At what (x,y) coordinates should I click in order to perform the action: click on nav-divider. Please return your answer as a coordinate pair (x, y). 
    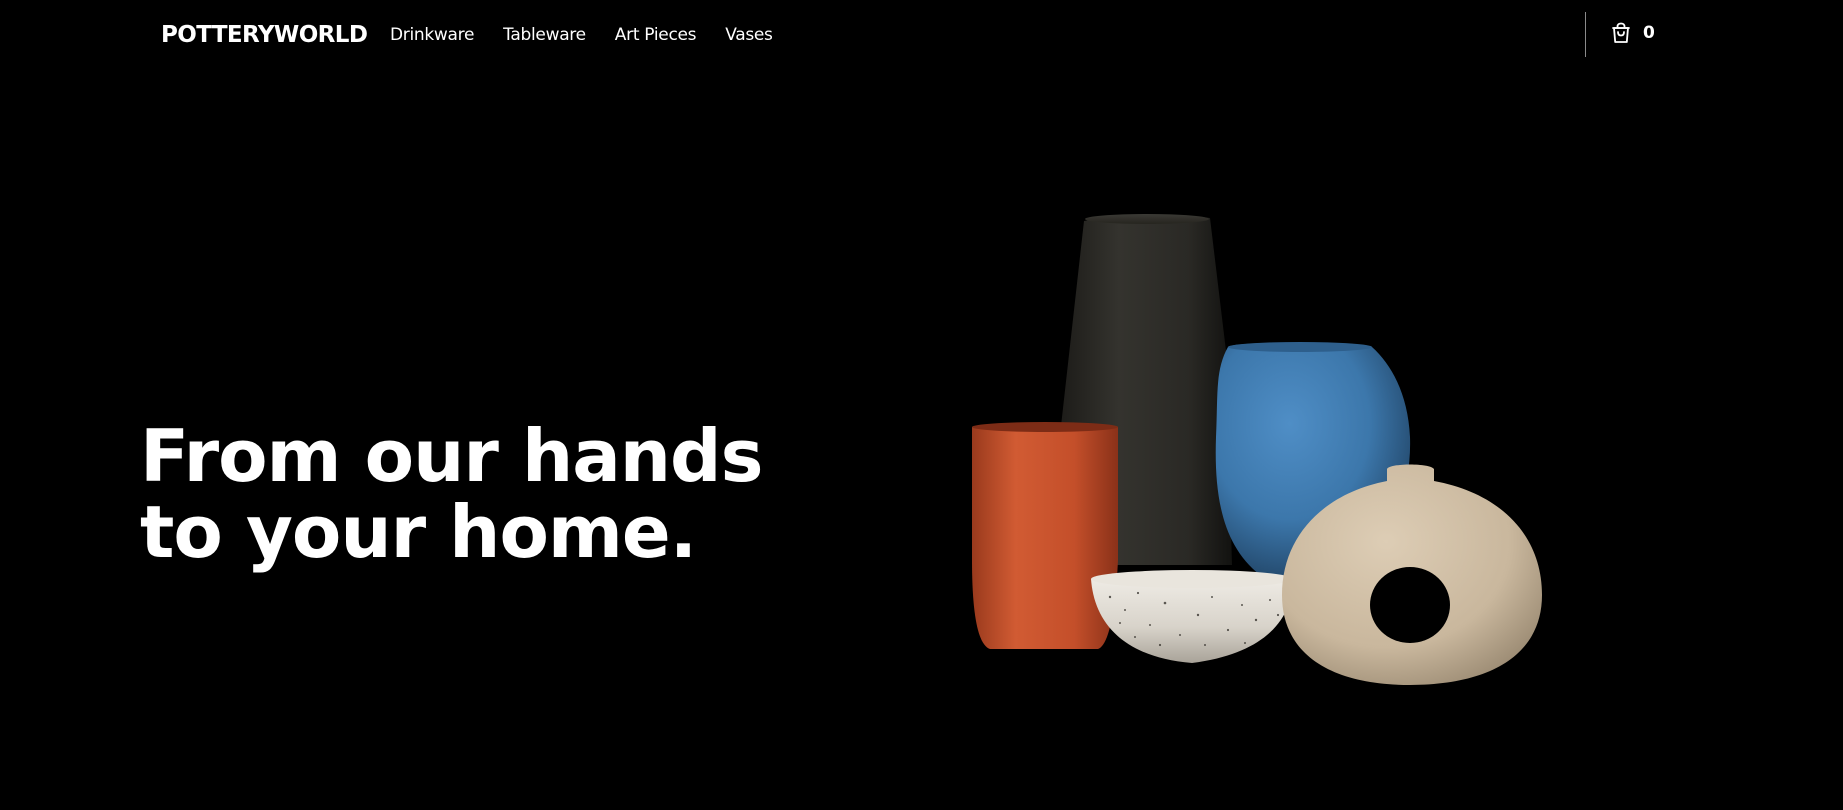
    Looking at the image, I should click on (1585, 34).